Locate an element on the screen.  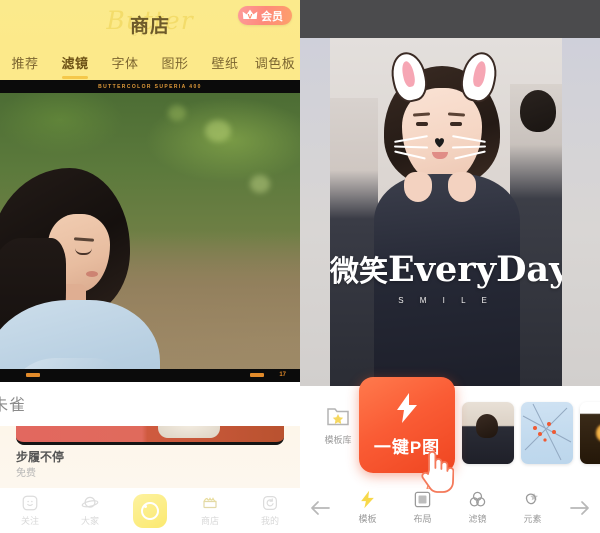
overlay-sub-text: S M I L E is located at coordinates (446, 300).